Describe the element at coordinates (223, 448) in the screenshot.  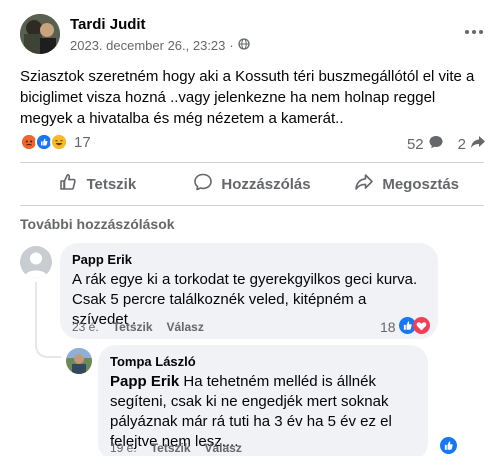
I see `reply-reply-button: Válasz` at that location.